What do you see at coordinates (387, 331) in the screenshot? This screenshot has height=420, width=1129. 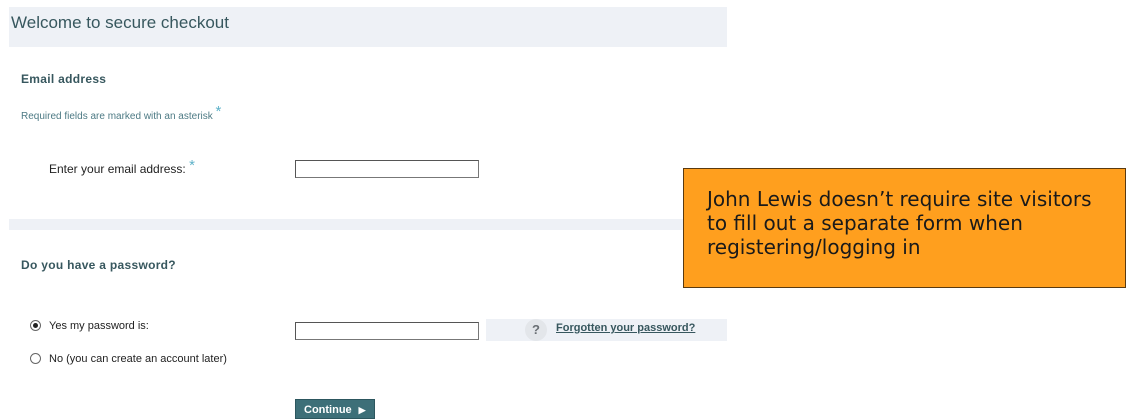 I see `password-input` at bounding box center [387, 331].